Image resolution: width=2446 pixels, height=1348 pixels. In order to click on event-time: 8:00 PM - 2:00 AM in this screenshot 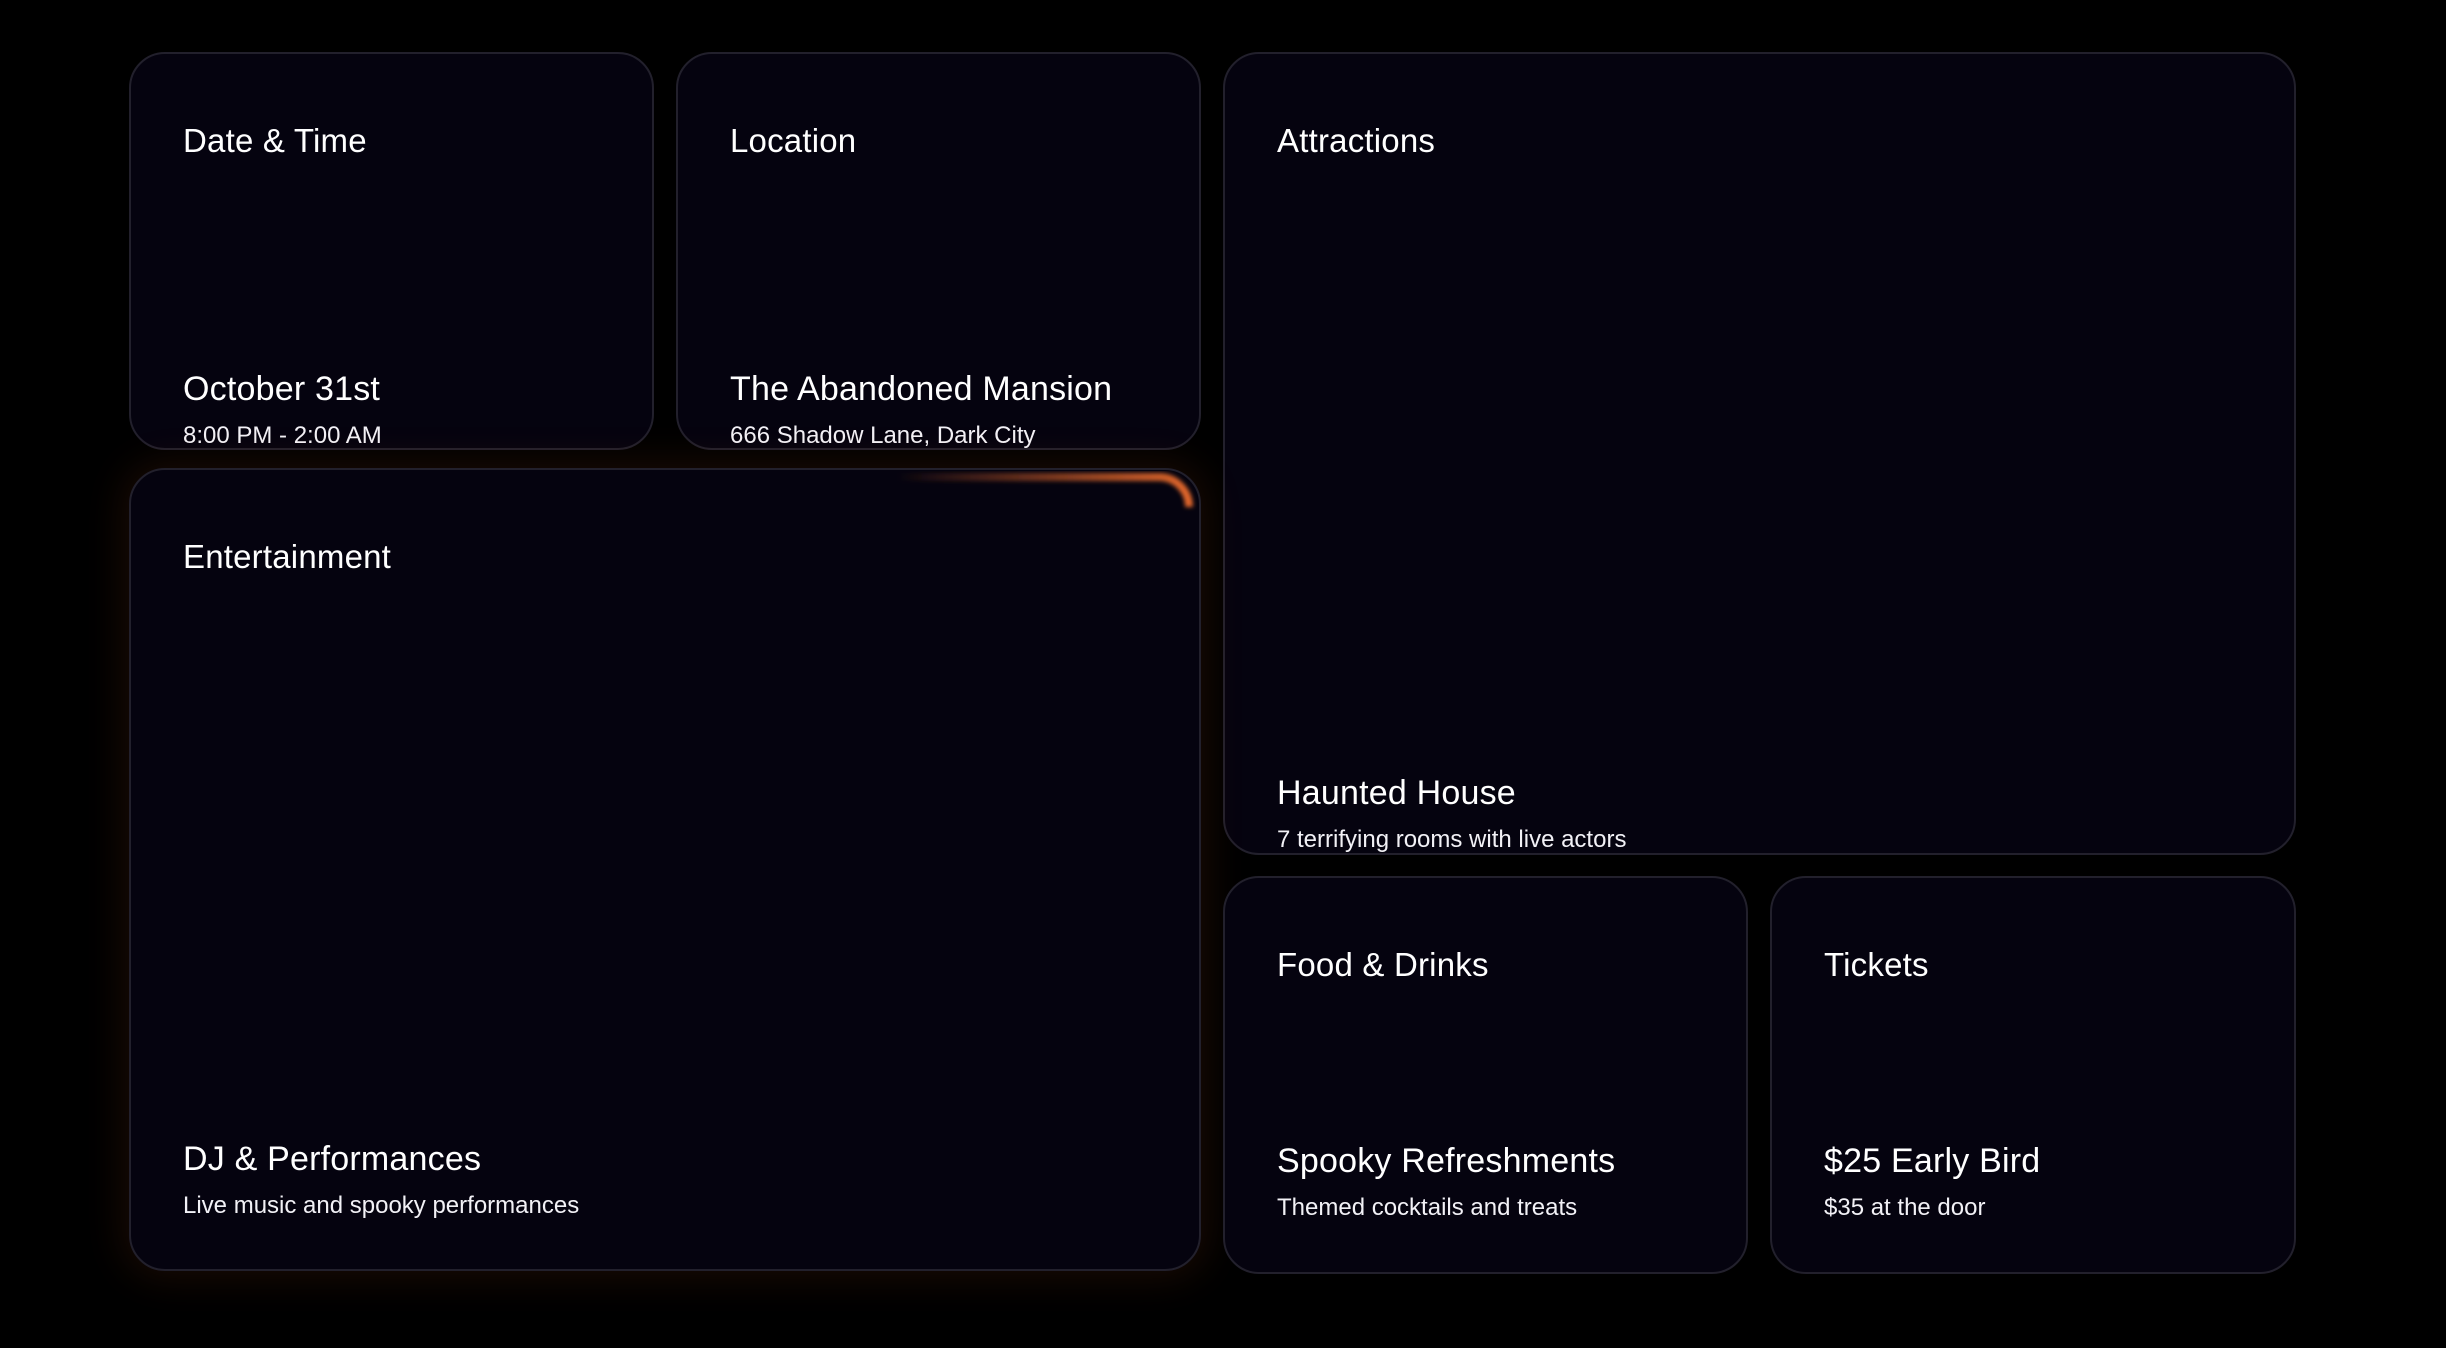, I will do `click(282, 435)`.